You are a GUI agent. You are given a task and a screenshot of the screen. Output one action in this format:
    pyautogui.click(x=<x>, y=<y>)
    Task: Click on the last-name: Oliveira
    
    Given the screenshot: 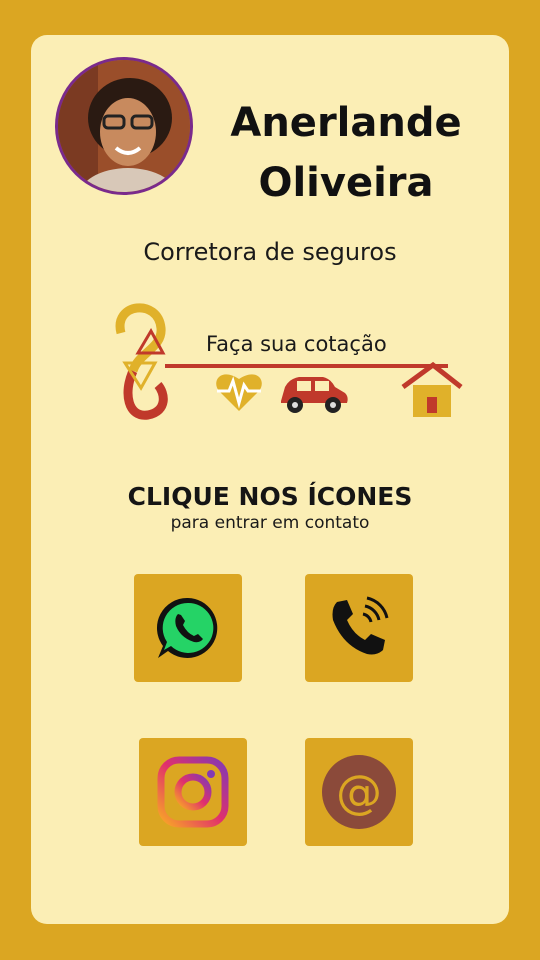 What is the action you would take?
    pyautogui.click(x=346, y=183)
    